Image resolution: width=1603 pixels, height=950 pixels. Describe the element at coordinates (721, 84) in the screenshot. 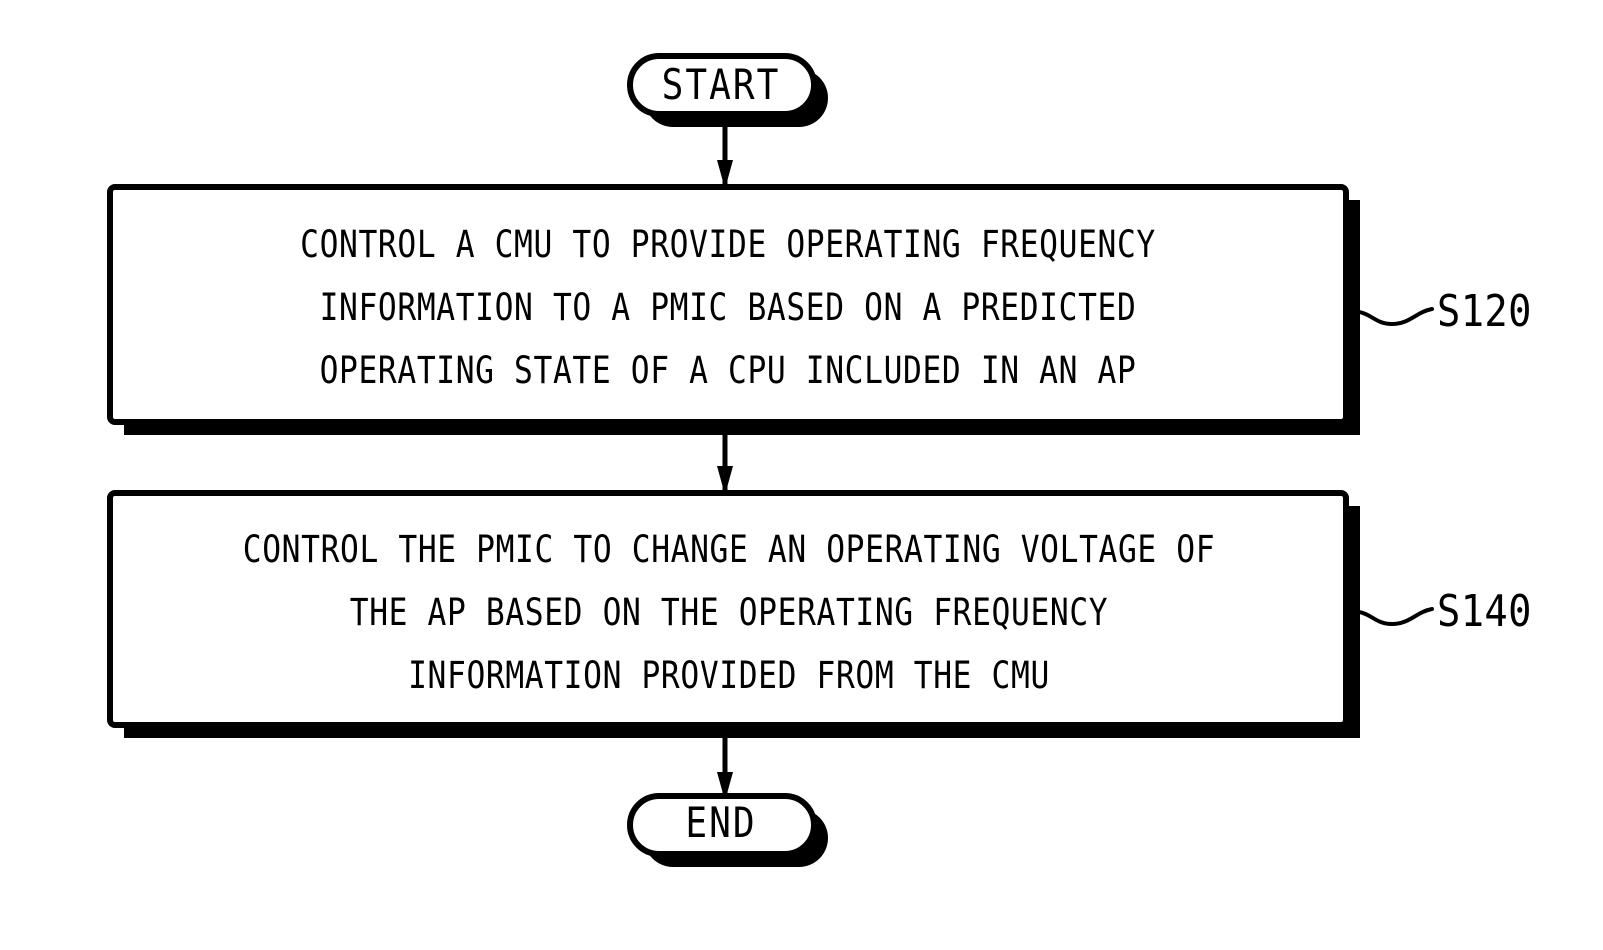

I see `start-node-label: START` at that location.